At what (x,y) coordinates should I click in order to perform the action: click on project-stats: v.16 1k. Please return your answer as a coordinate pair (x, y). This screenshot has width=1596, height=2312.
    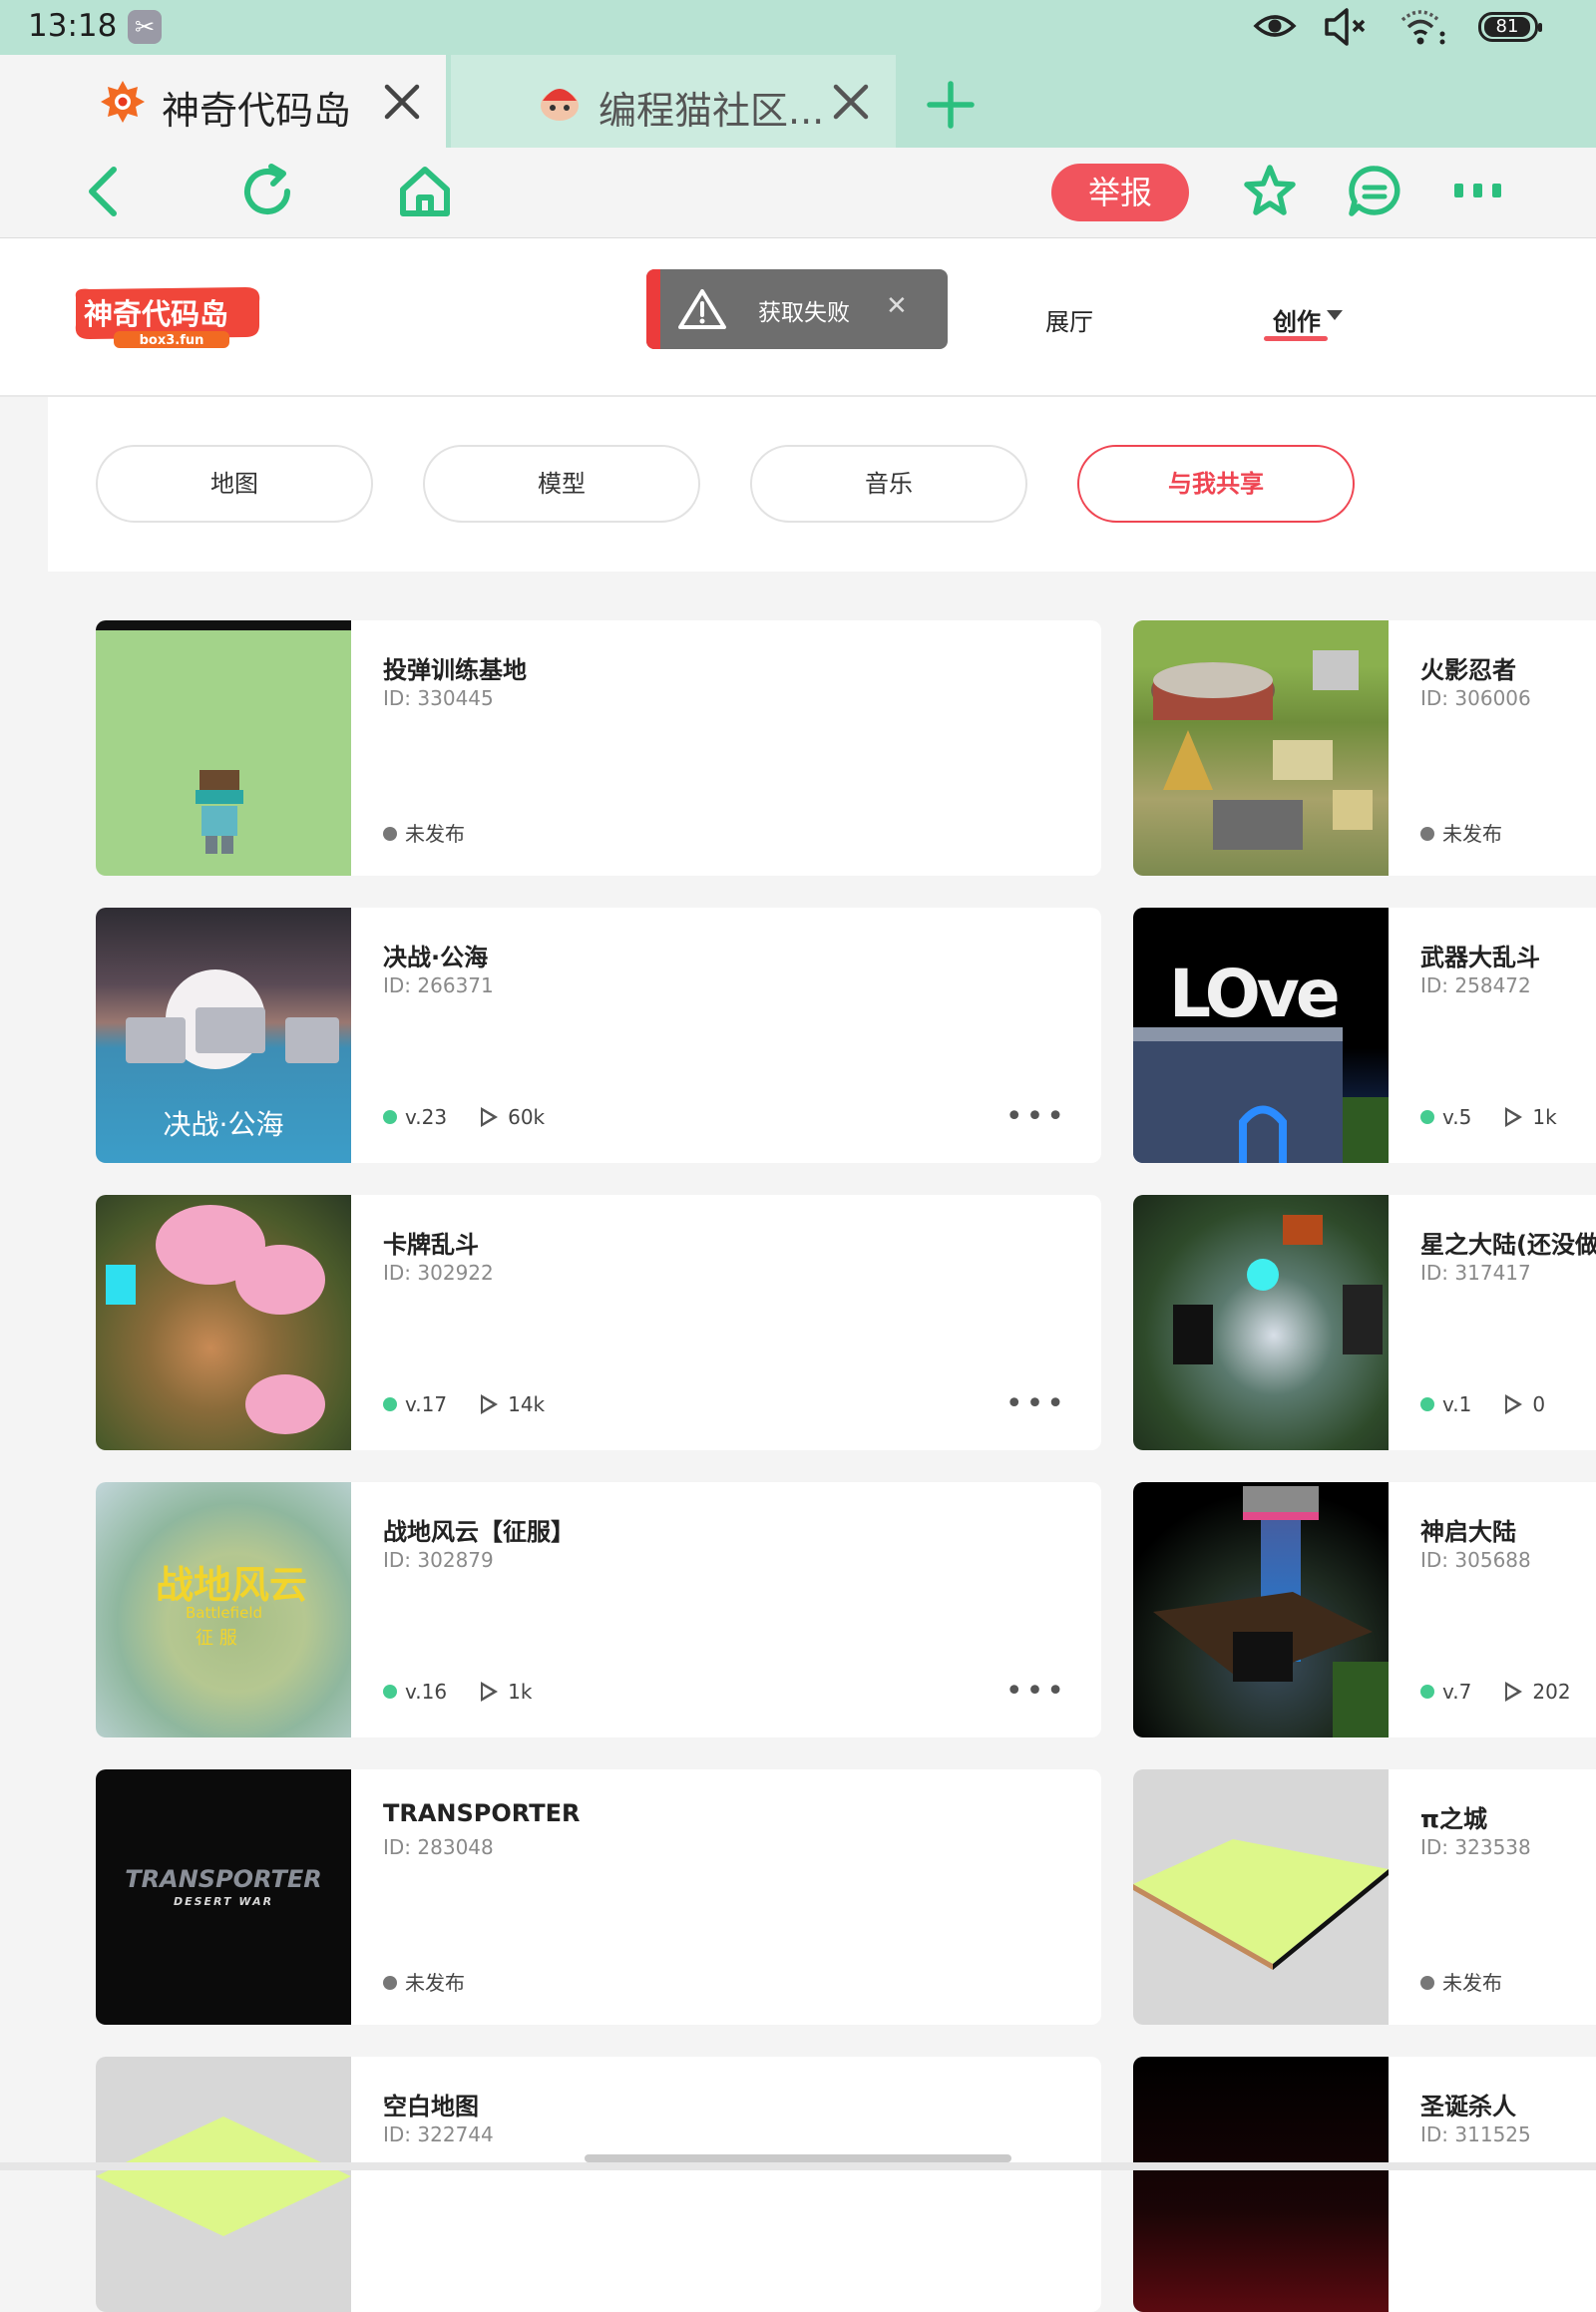
    Looking at the image, I should click on (457, 1692).